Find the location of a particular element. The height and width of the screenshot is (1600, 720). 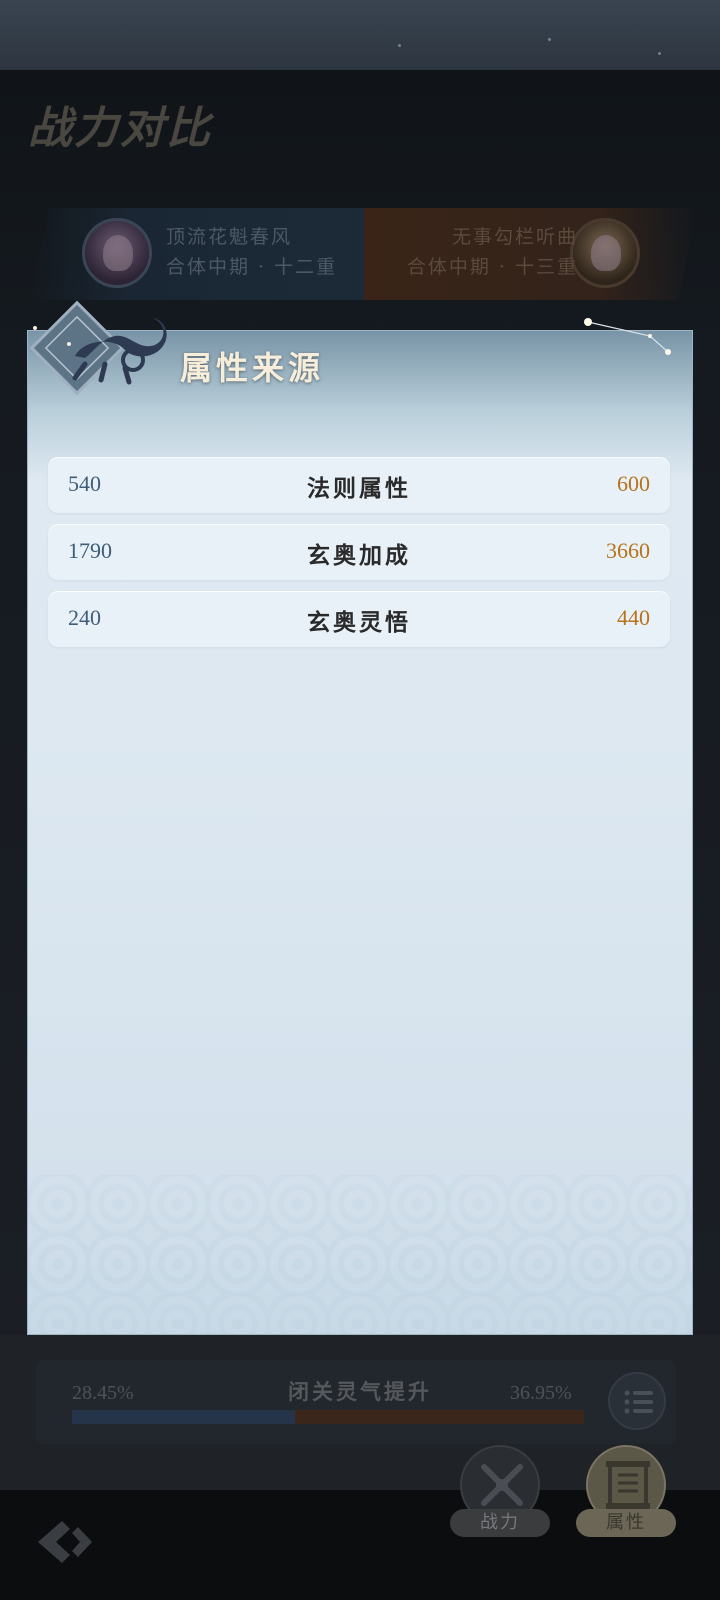

tab-combat-power: 战力 is located at coordinates (500, 1500).